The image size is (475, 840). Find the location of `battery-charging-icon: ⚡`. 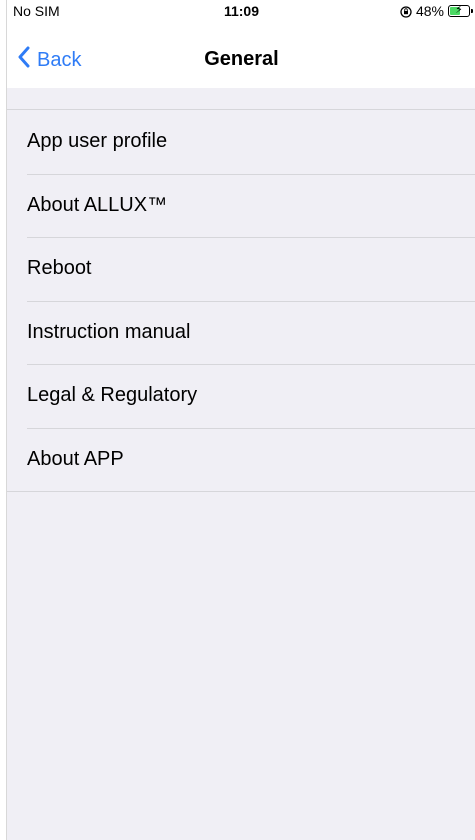

battery-charging-icon: ⚡ is located at coordinates (460, 10).